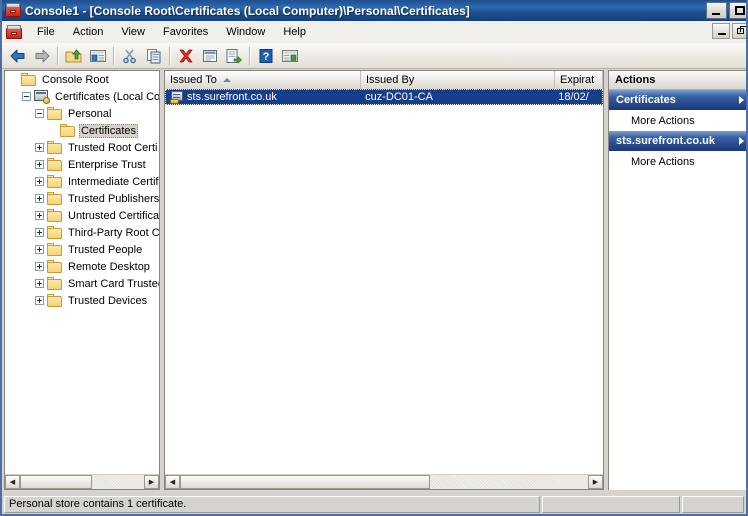 The image size is (748, 516). I want to click on menu-item-view: View, so click(133, 32).